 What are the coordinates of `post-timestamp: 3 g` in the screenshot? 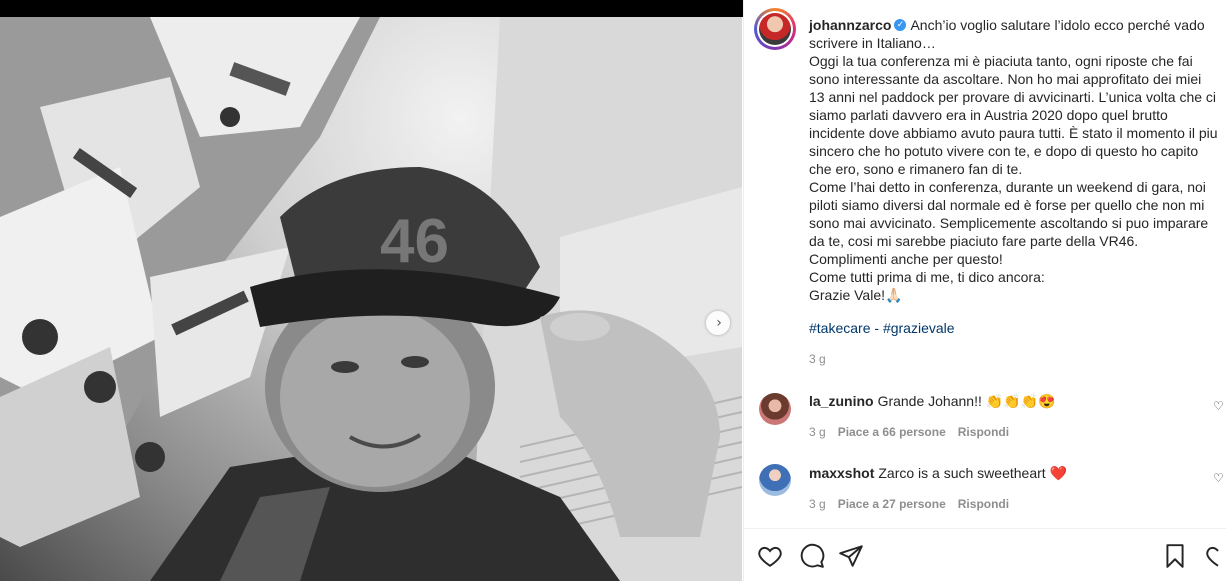 It's located at (817, 359).